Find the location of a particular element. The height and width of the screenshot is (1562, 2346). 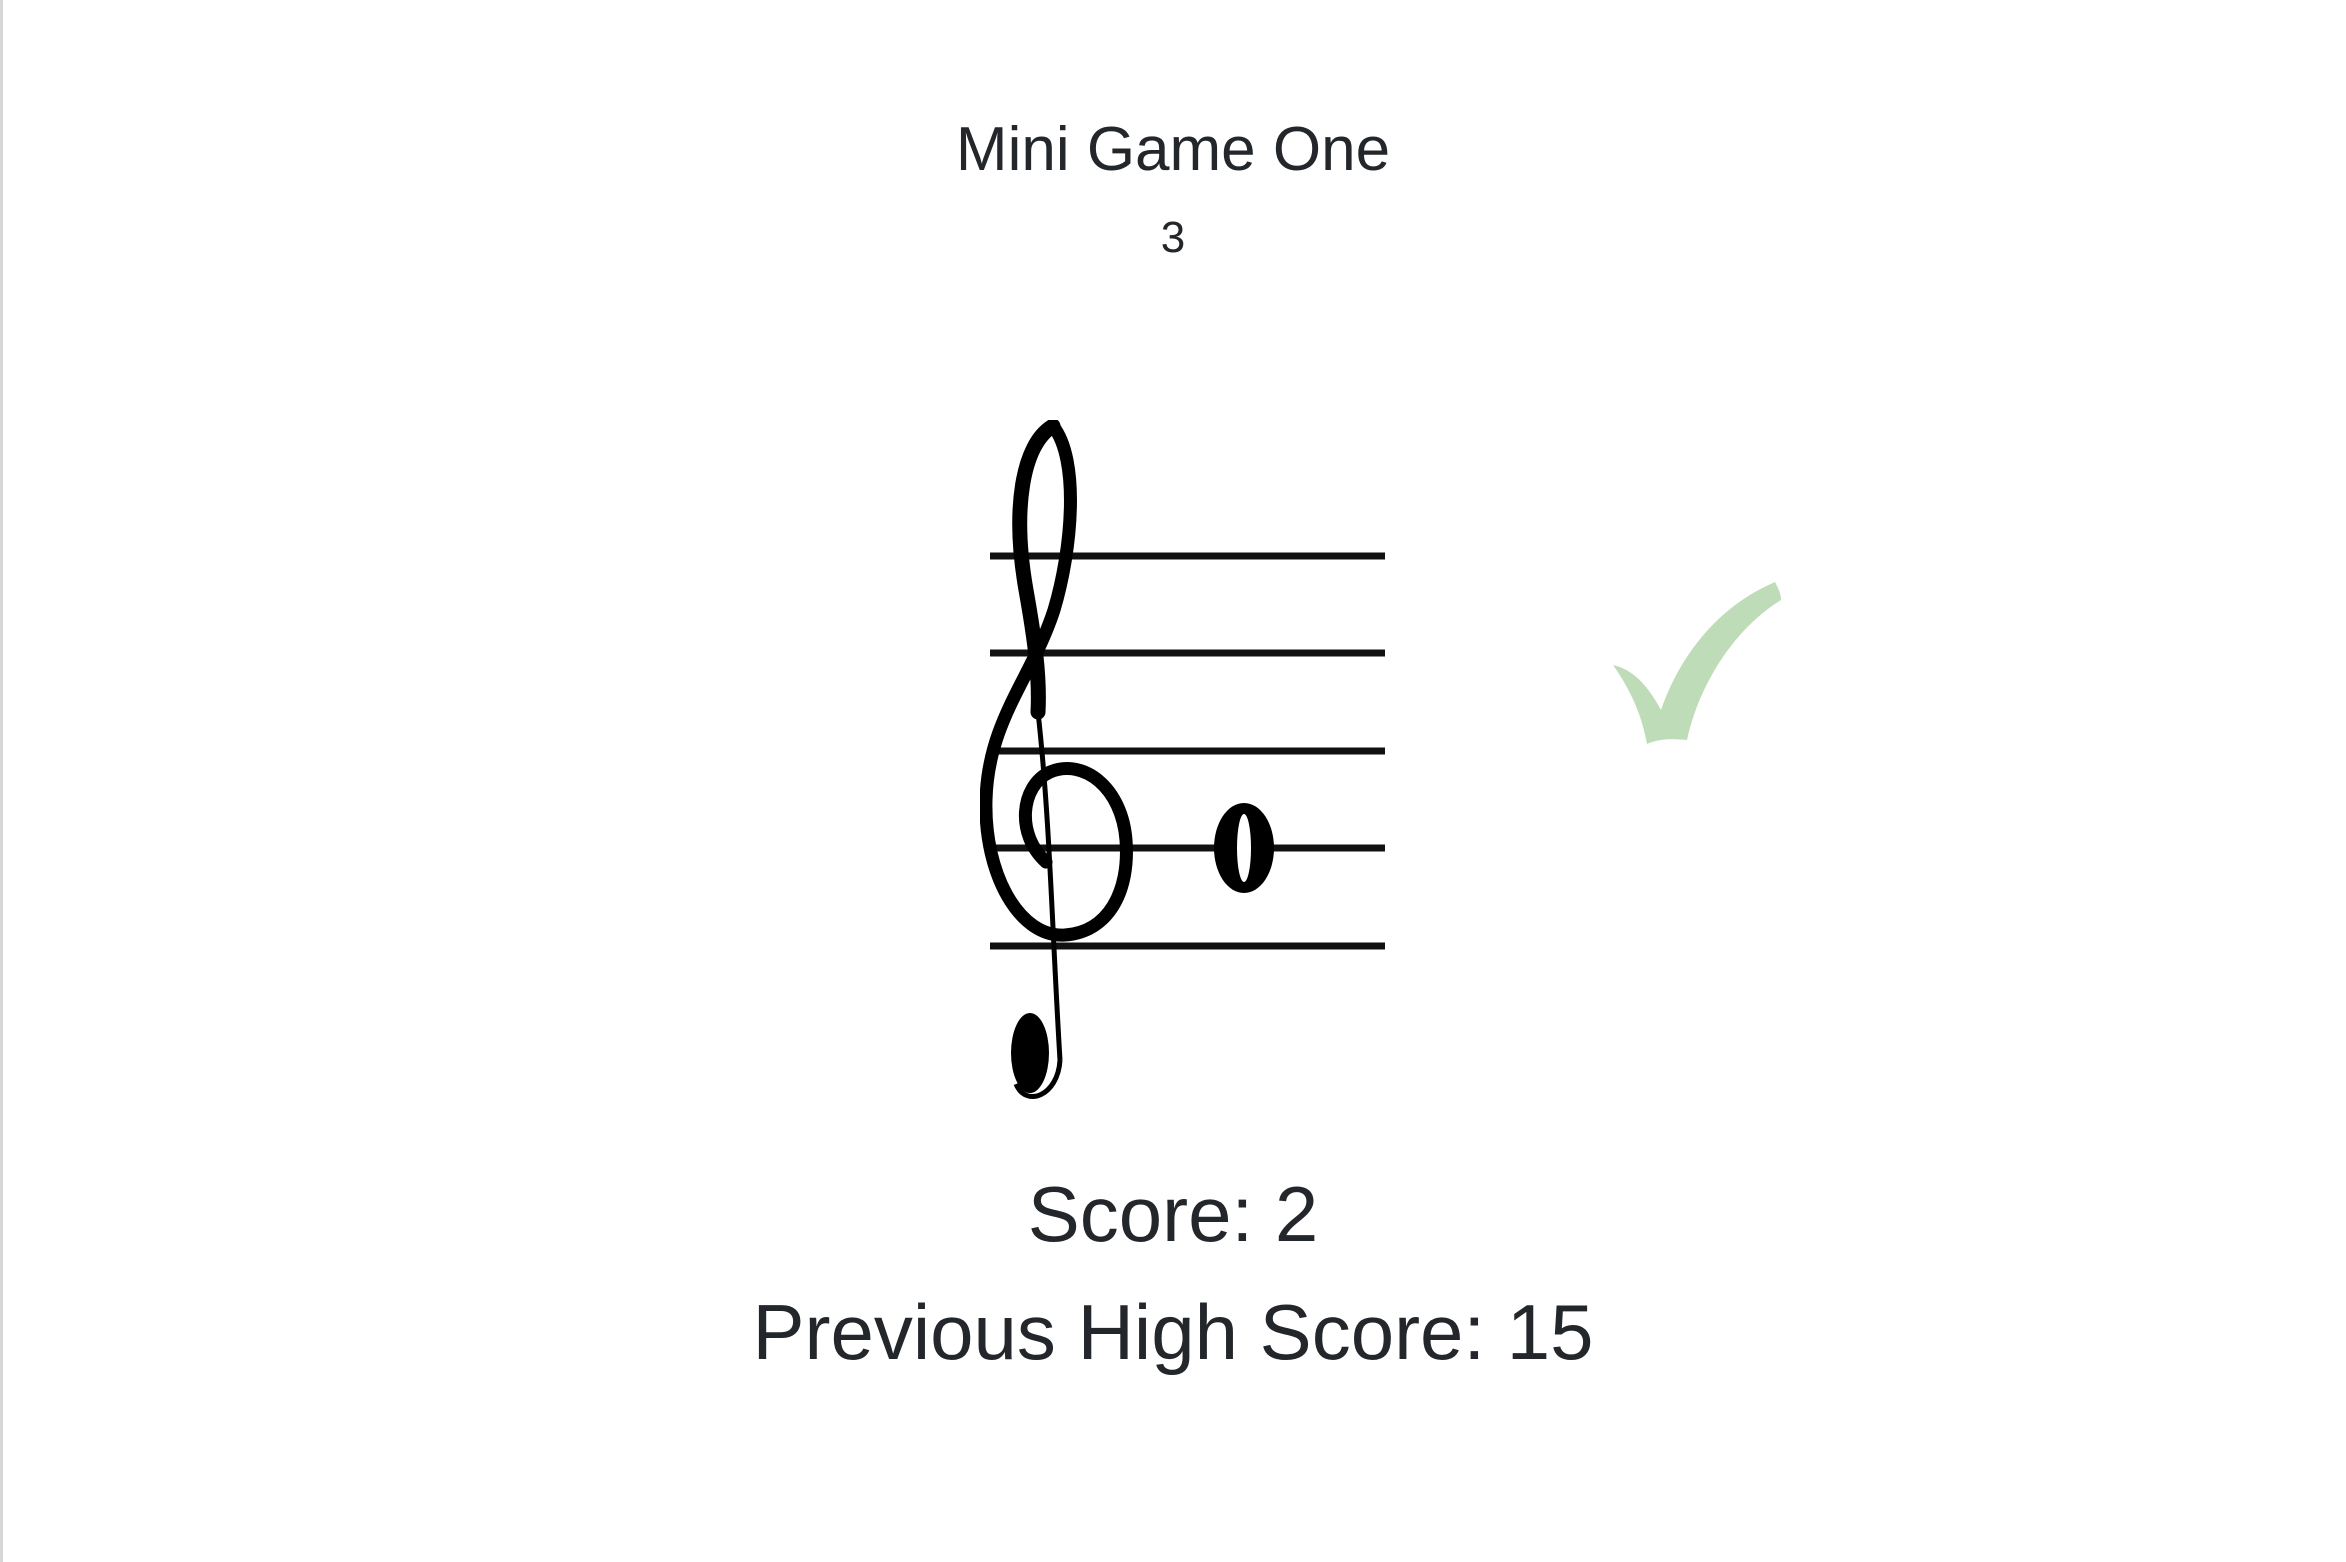

countdown-timer: 3 is located at coordinates (1173, 237).